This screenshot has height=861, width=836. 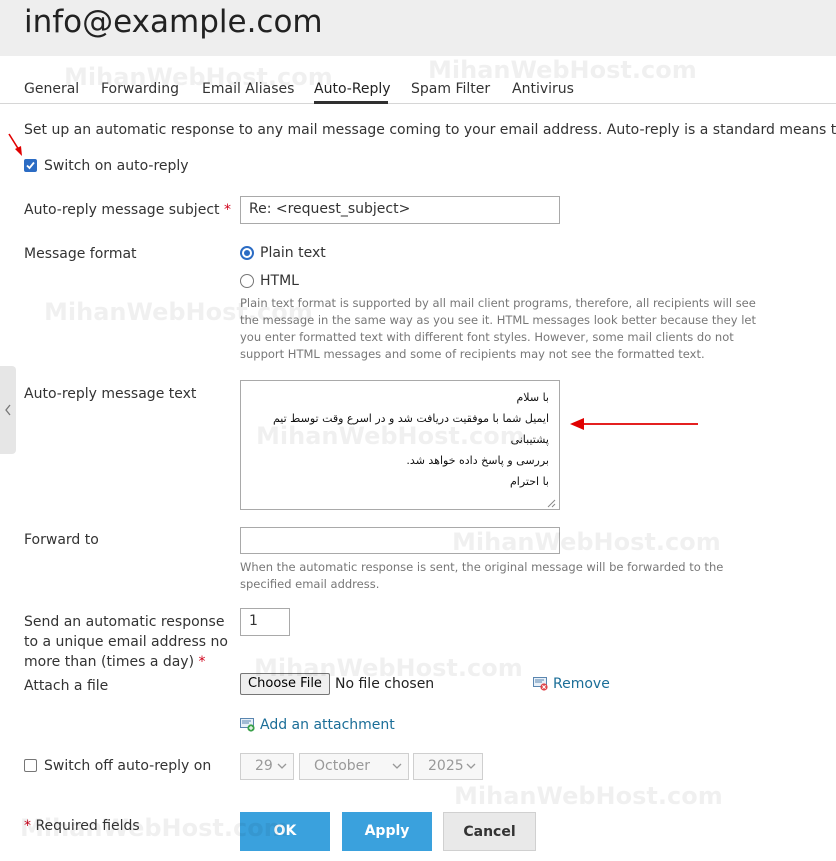 I want to click on switch-on-auto-reply-label: Switch on auto-reply, so click(x=116, y=166).